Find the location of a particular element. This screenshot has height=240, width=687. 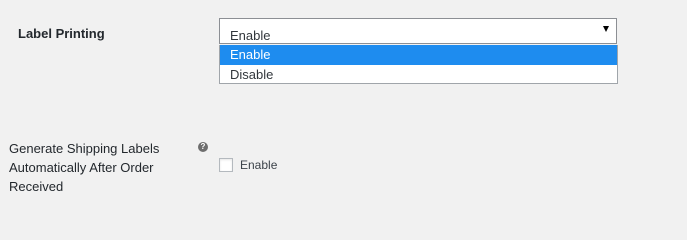

dropdown-option-enable: Enable is located at coordinates (418, 55).